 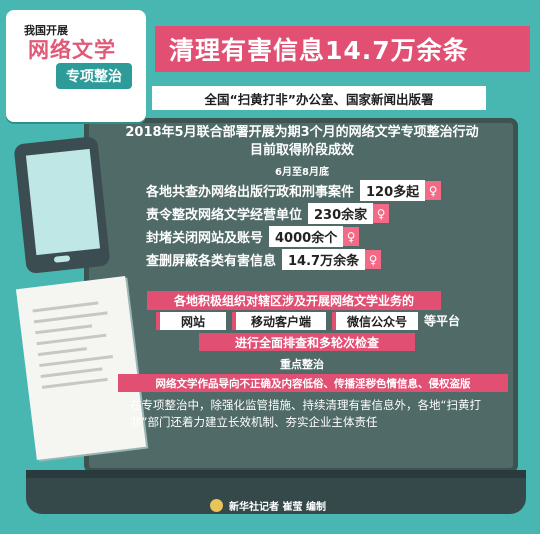 I want to click on badge-line-2: 网络文学, so click(x=72, y=50).